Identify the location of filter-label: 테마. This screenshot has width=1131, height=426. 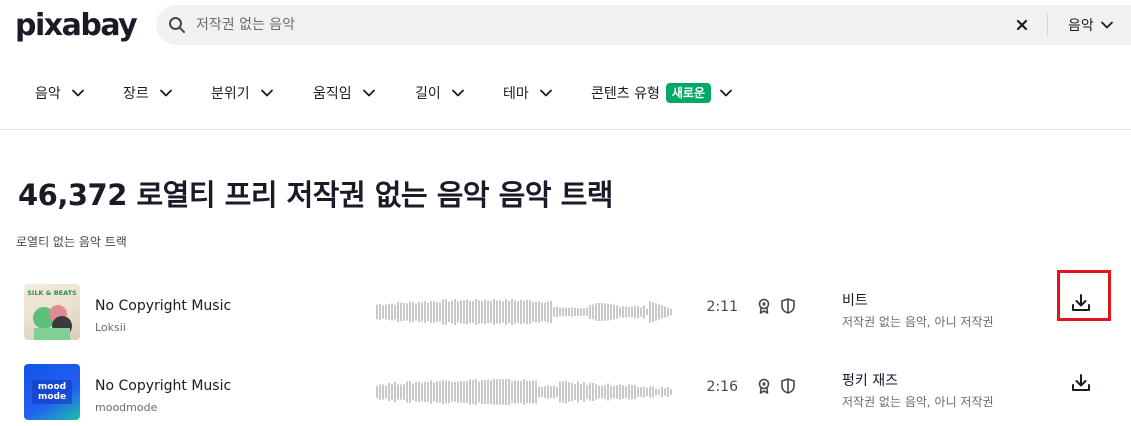
(516, 94).